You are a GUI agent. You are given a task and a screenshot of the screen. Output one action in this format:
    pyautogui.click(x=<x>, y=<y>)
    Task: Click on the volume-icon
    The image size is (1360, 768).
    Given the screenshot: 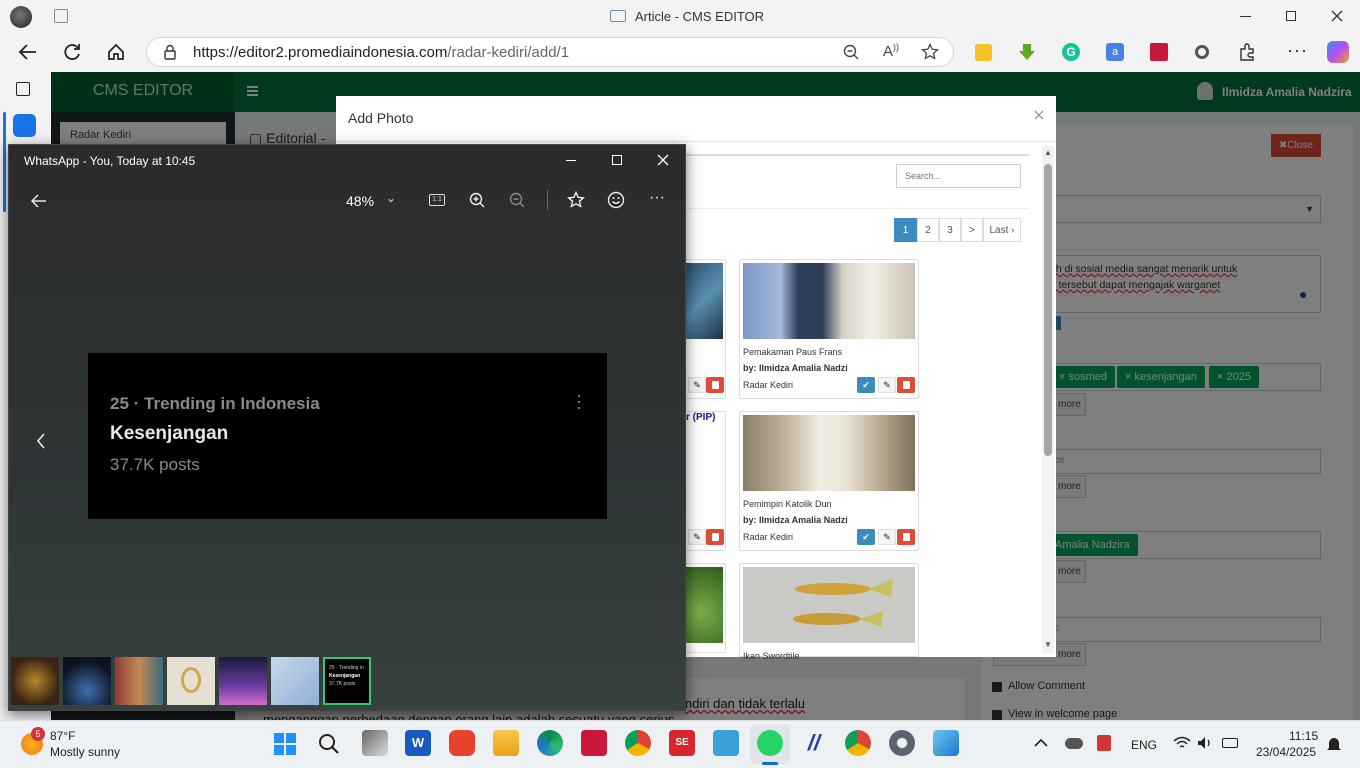 What is the action you would take?
    pyautogui.click(x=1205, y=743)
    